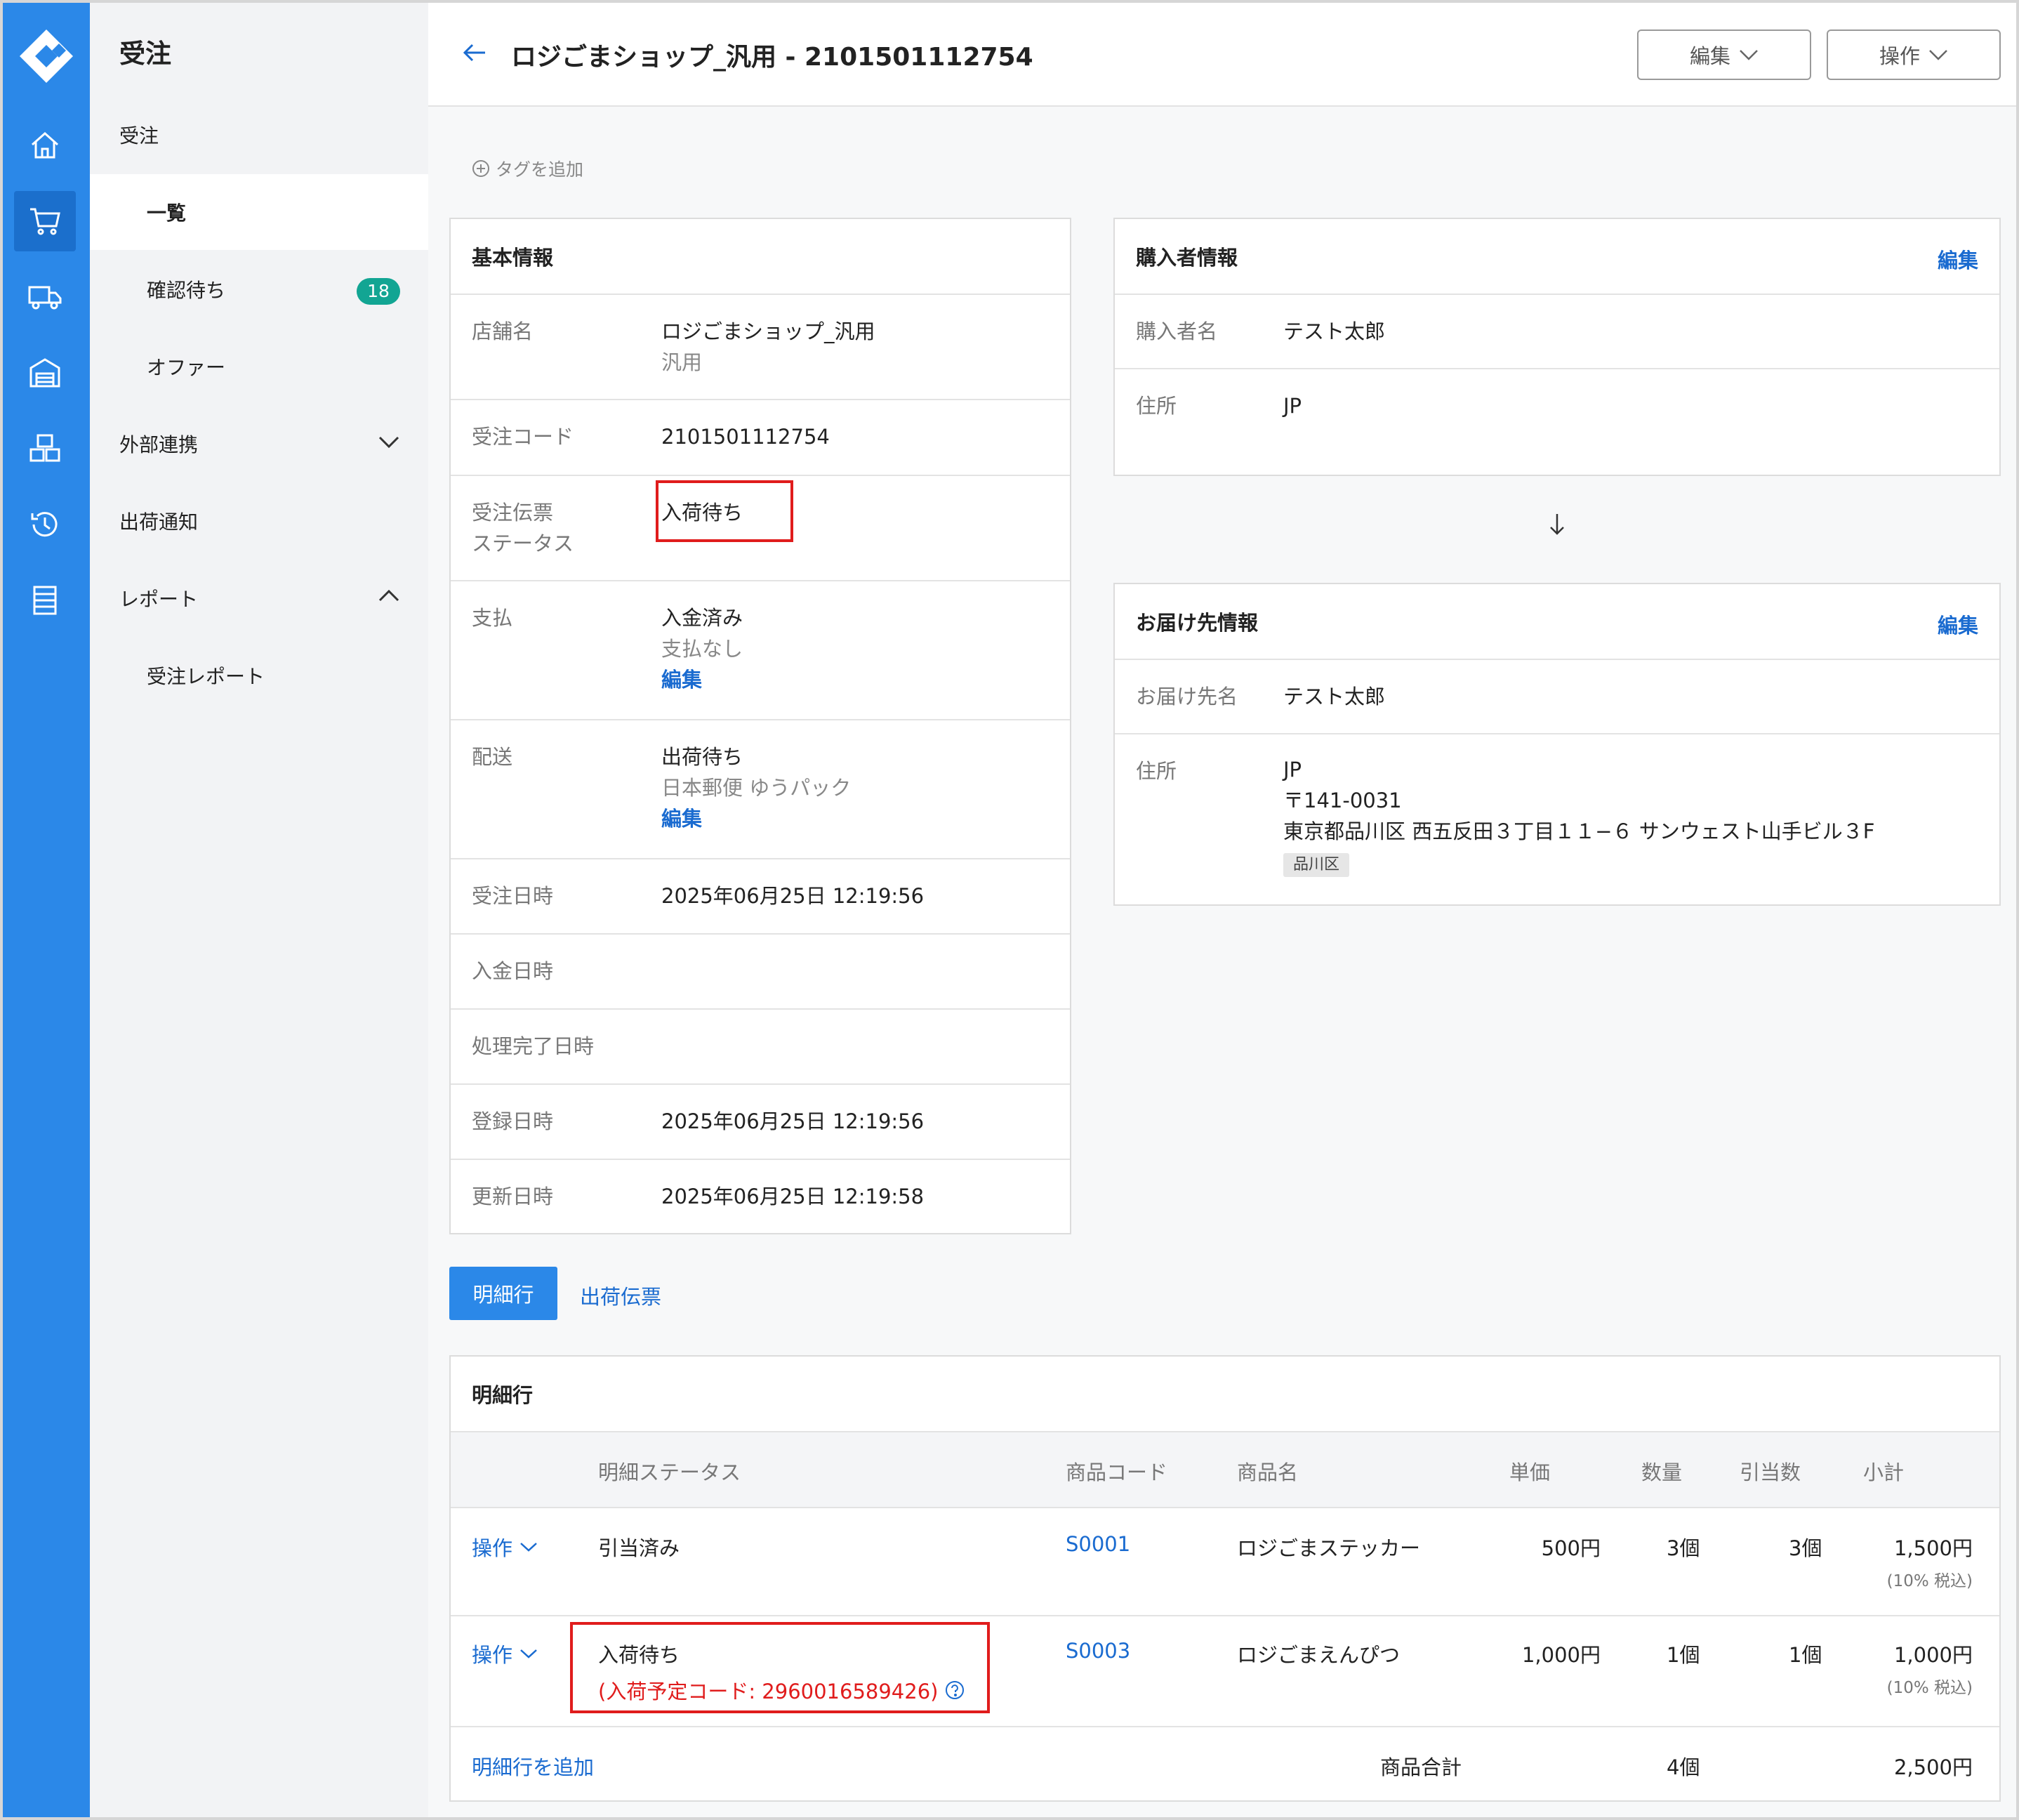  What do you see at coordinates (45, 145) in the screenshot?
I see `home-icon` at bounding box center [45, 145].